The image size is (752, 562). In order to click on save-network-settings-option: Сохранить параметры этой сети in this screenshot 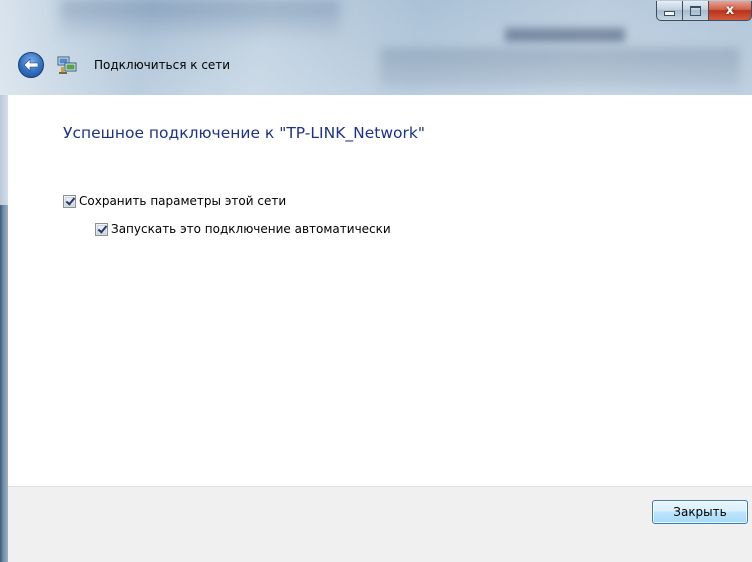, I will do `click(174, 201)`.